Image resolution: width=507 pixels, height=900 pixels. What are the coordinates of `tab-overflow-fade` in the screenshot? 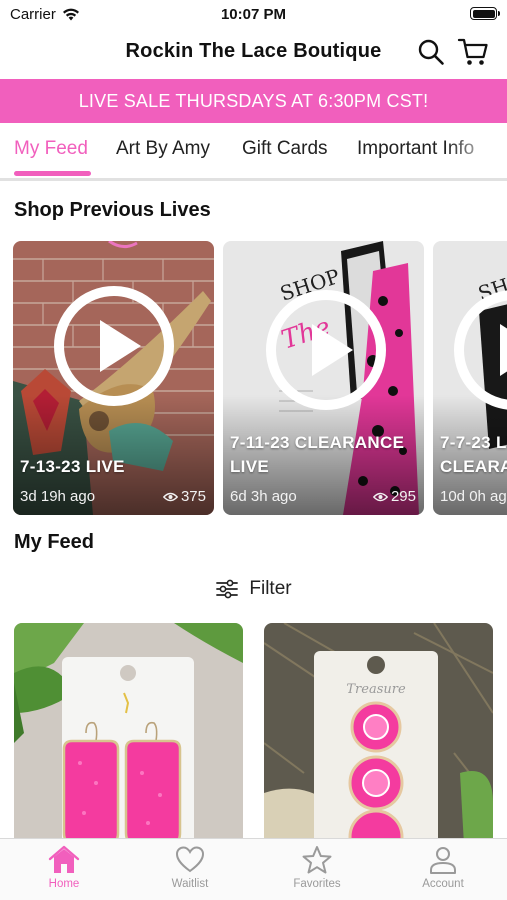 It's located at (477, 150).